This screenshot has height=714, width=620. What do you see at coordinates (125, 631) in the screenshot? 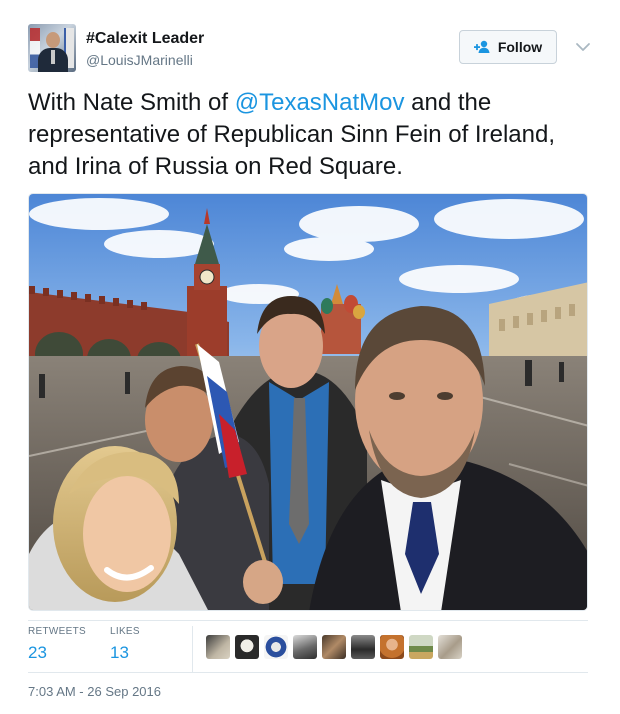
I see `likes-label: LIKES` at bounding box center [125, 631].